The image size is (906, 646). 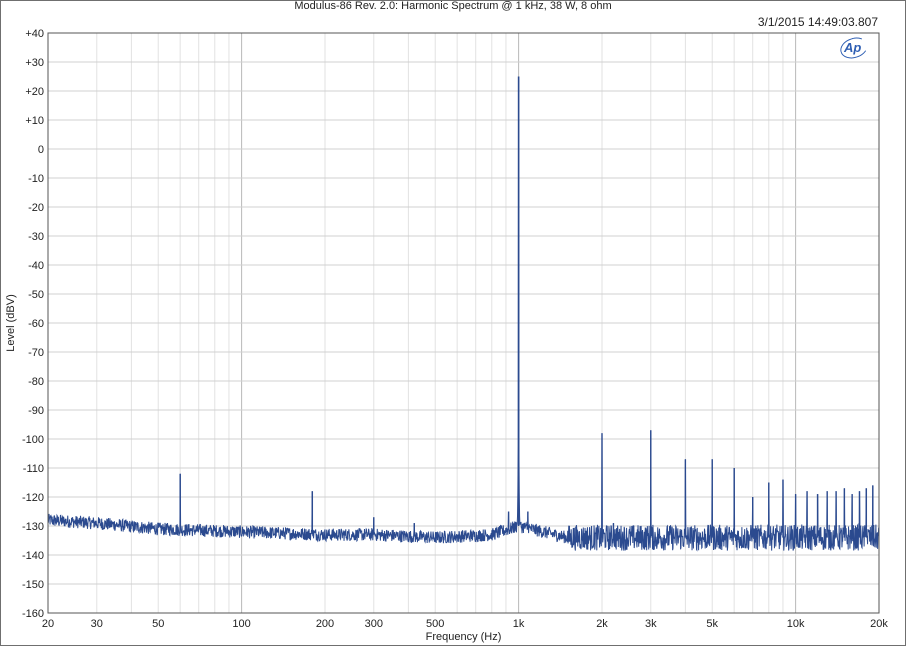 What do you see at coordinates (519, 624) in the screenshot?
I see `x-tick-label: 1k` at bounding box center [519, 624].